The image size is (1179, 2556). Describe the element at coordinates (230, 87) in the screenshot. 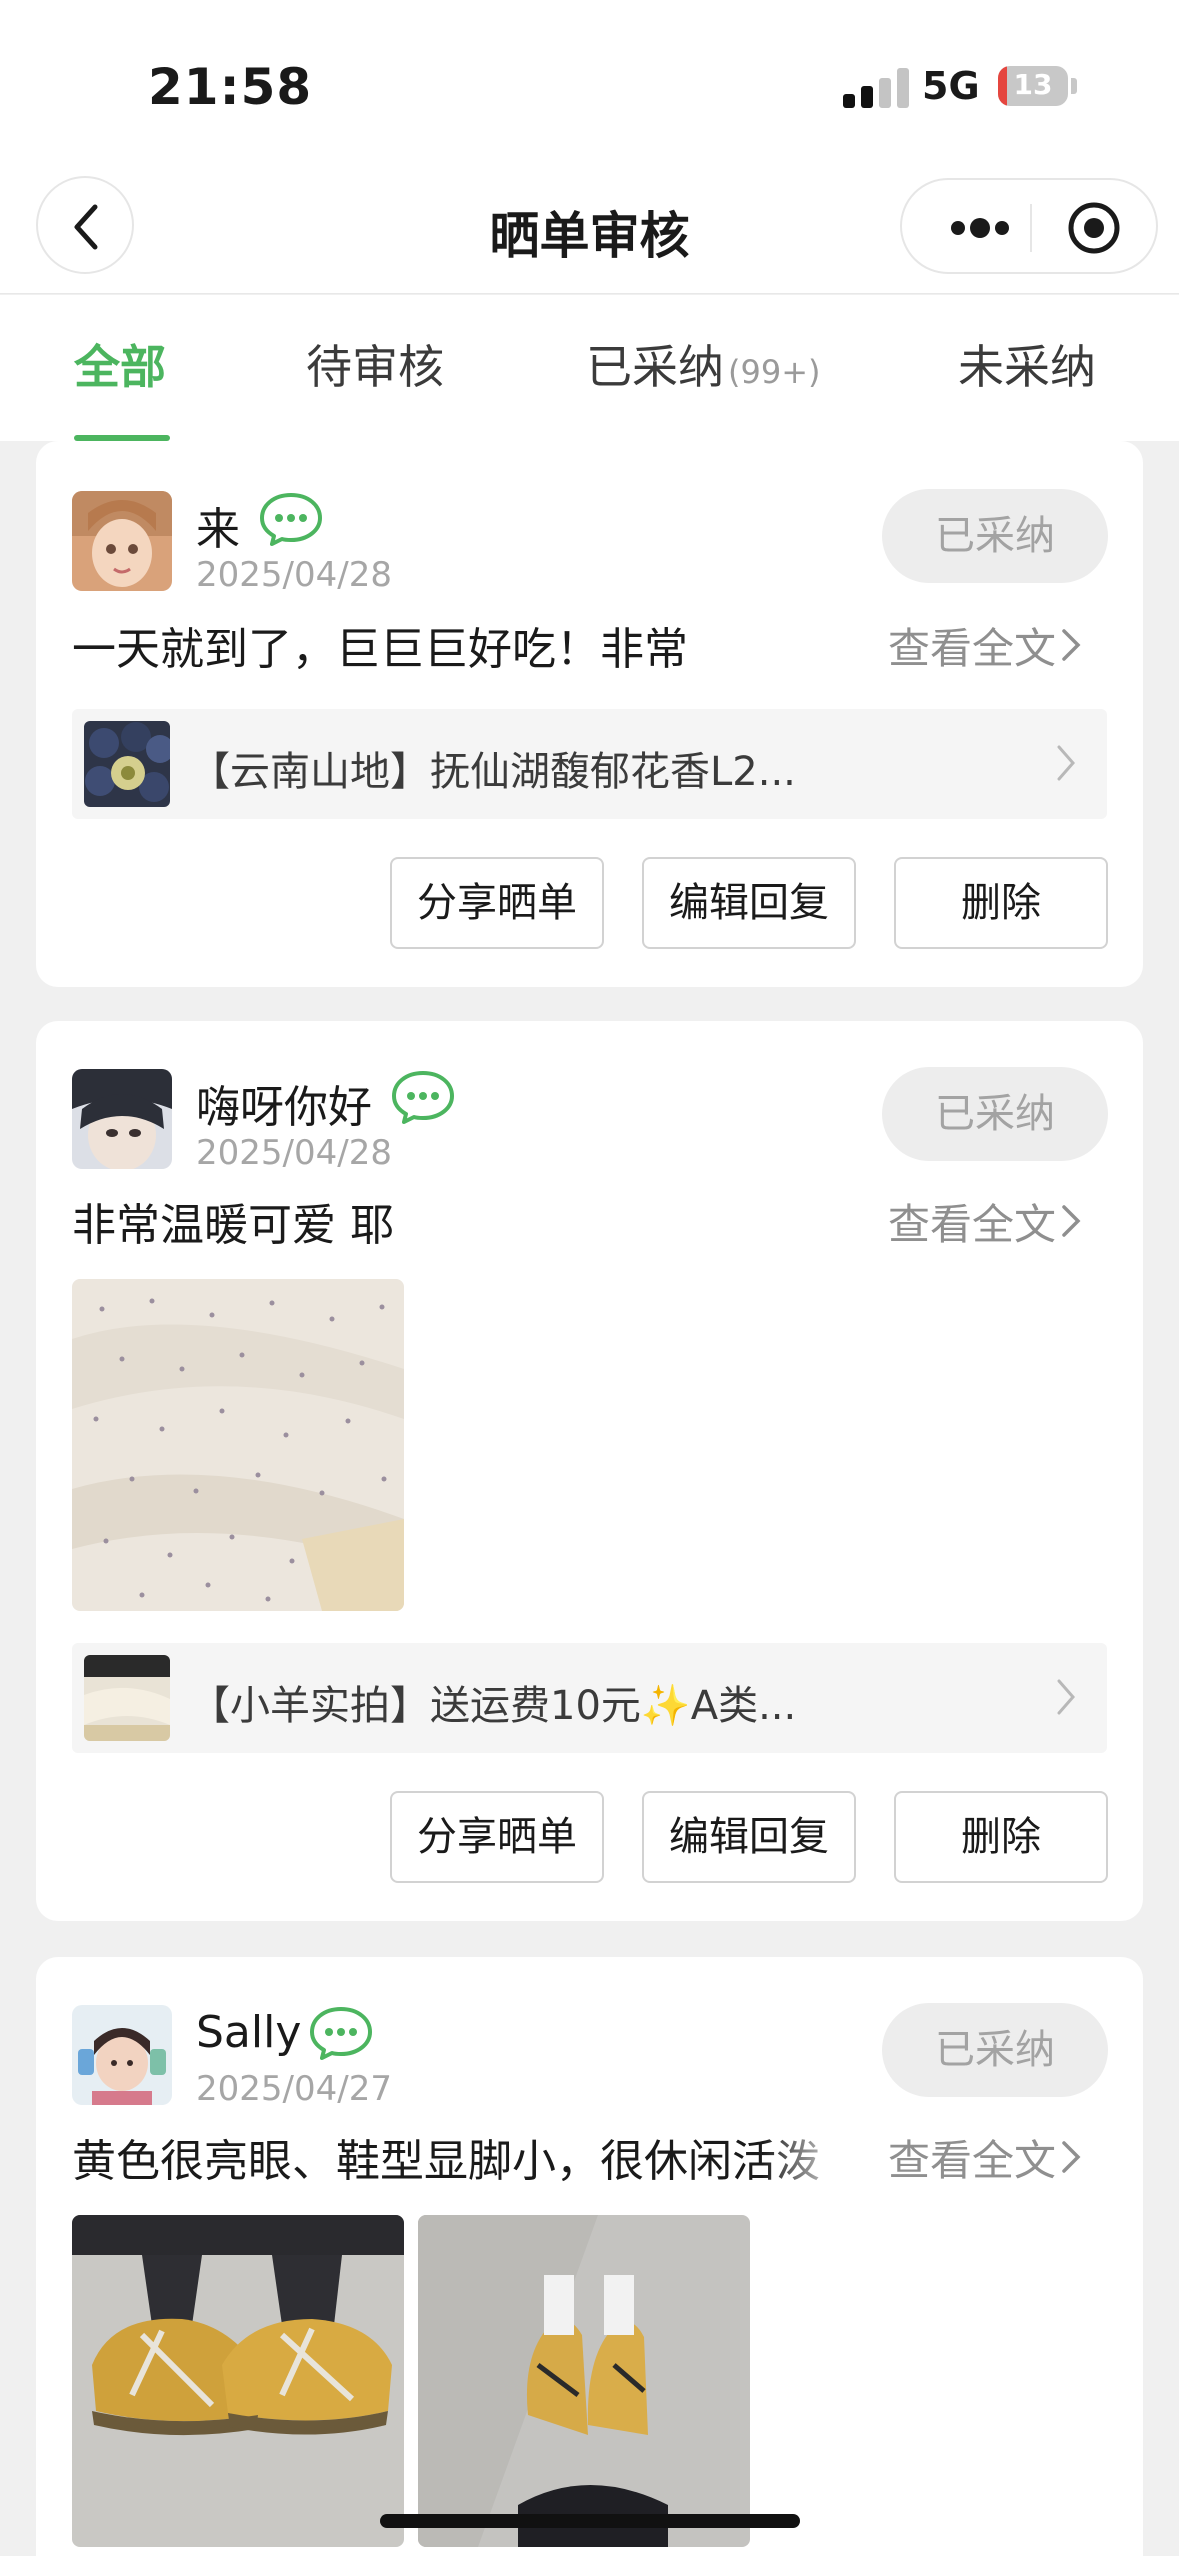

I see `status-time: 21:58` at that location.